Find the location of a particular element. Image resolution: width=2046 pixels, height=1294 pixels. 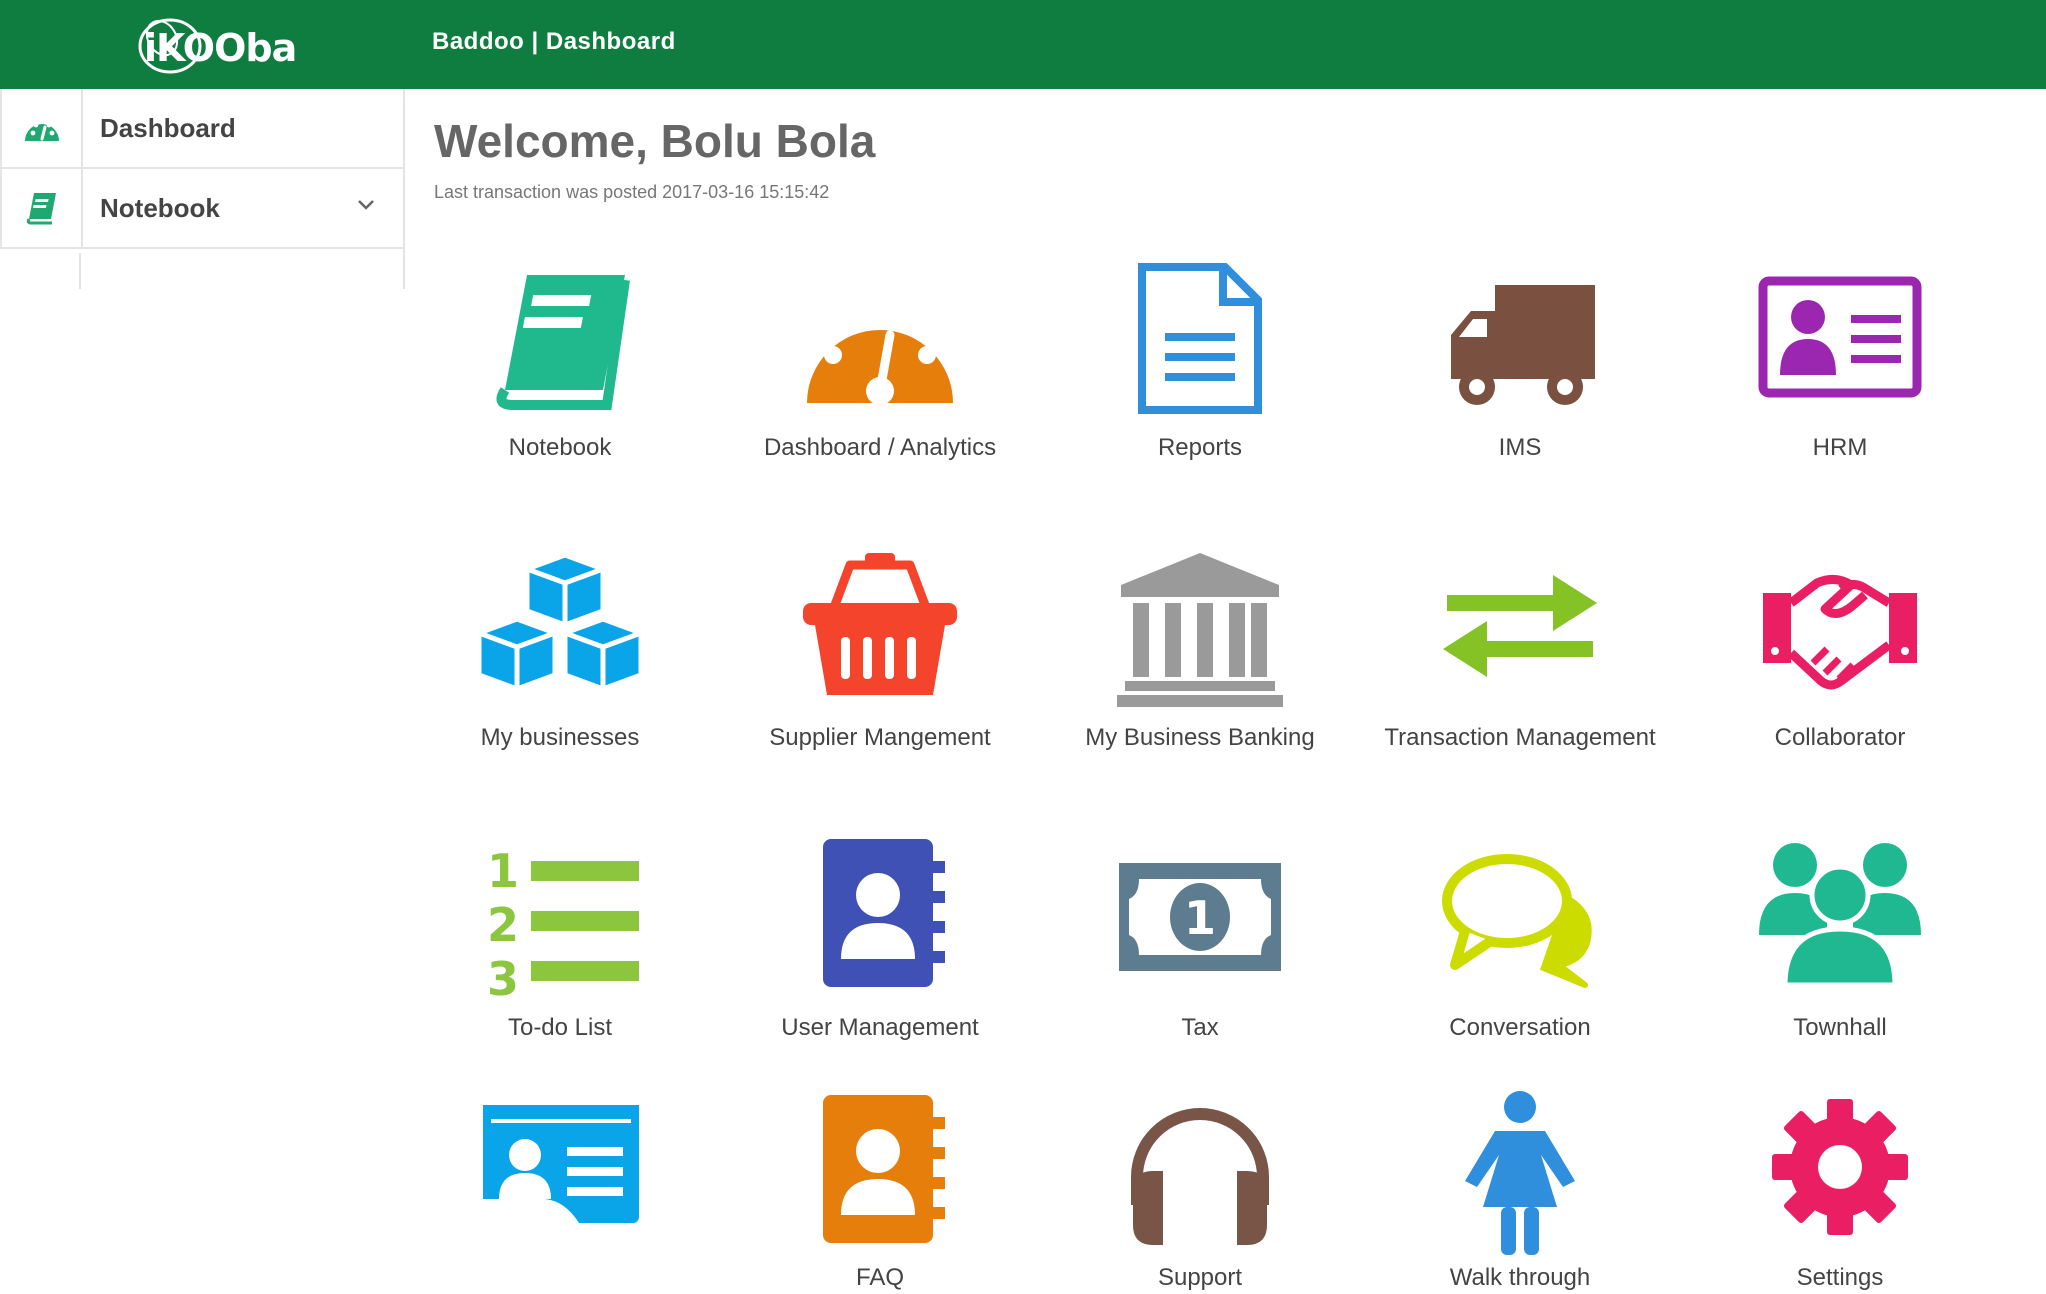

chat-bubbles-icon is located at coordinates (1517, 921).